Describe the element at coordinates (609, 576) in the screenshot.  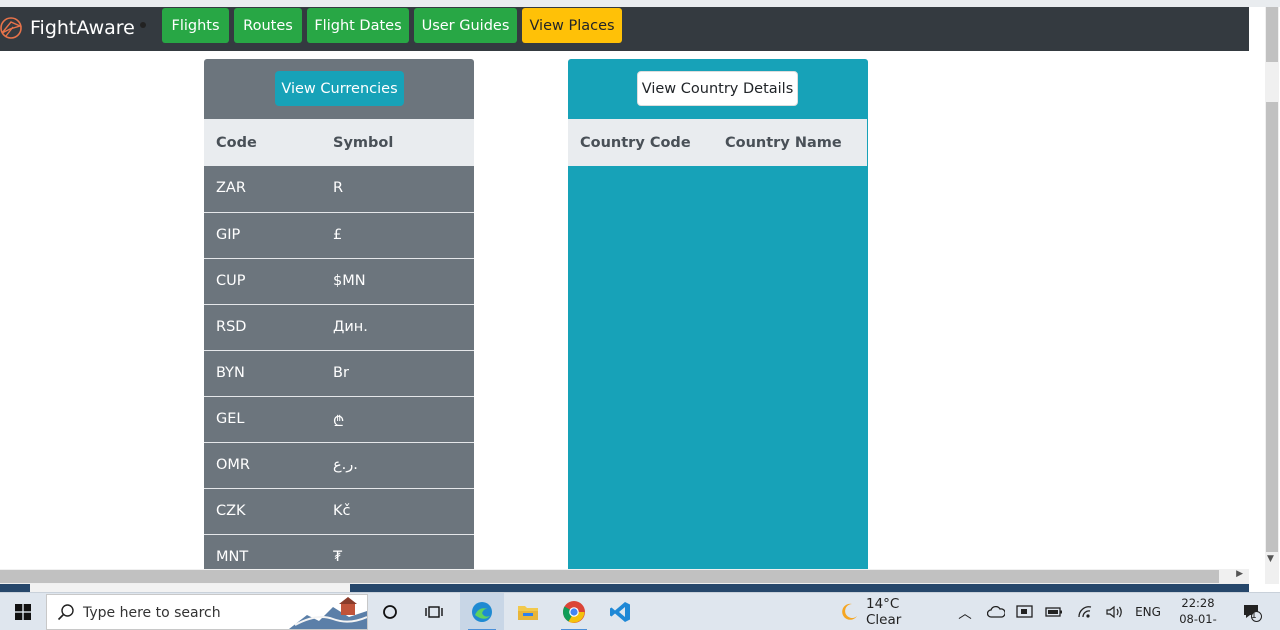
I see `horizontal-scroll-thumb` at that location.